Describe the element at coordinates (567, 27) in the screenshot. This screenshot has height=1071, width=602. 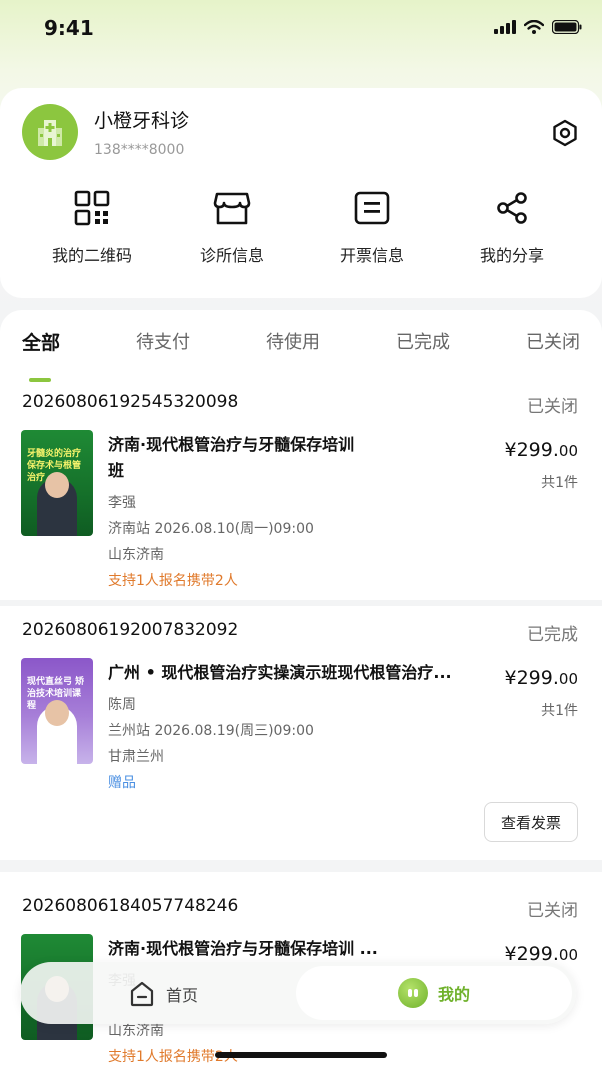
I see `battery-icon` at that location.